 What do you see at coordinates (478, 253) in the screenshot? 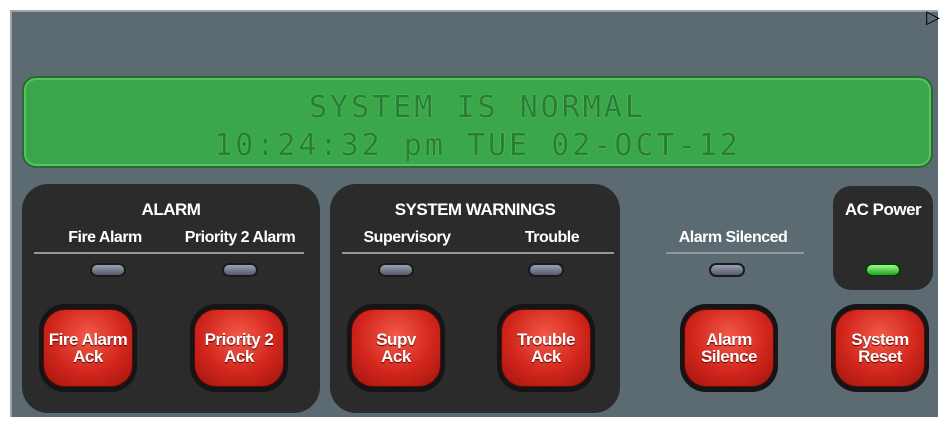
I see `warnings-divider` at bounding box center [478, 253].